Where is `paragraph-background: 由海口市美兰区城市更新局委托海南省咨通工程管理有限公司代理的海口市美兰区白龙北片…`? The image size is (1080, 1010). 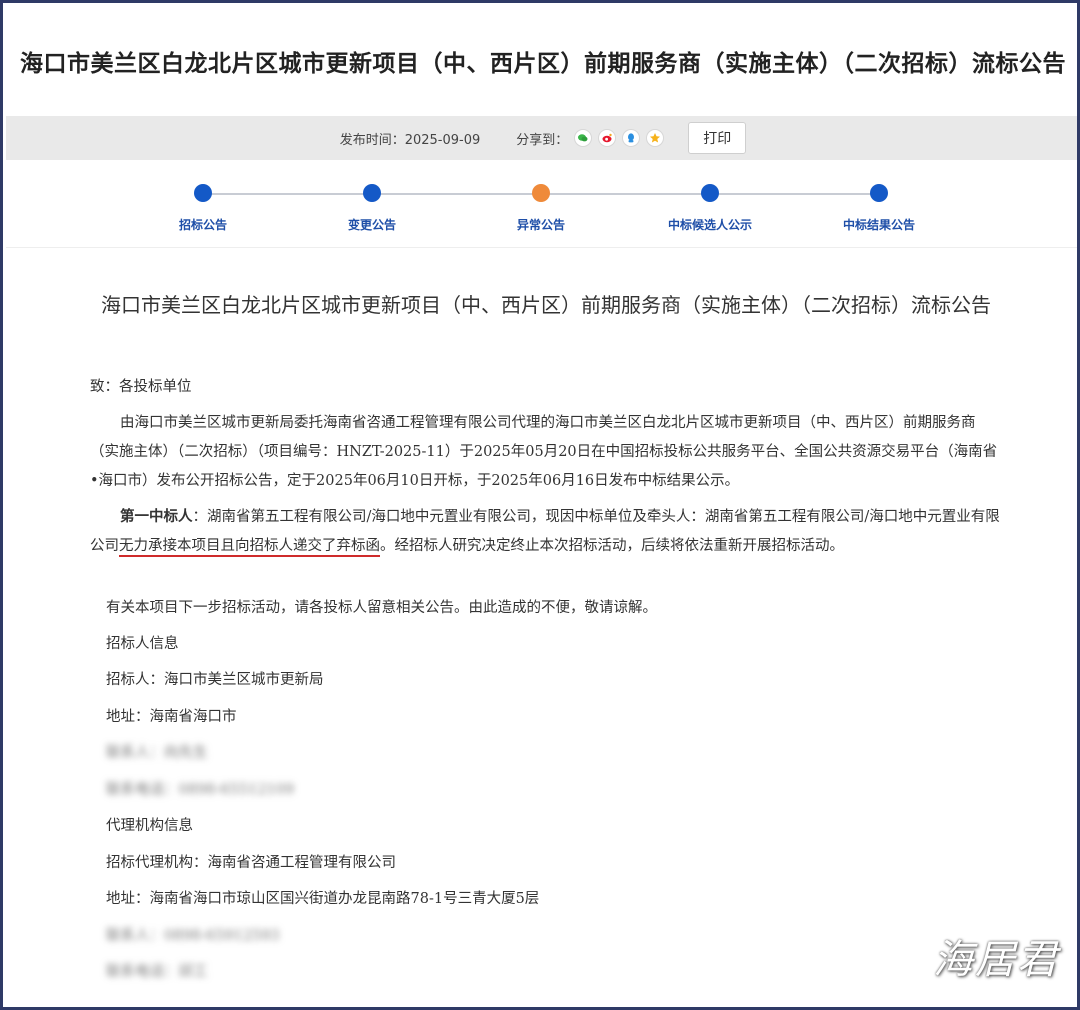 paragraph-background: 由海口市美兰区城市更新局委托海南省咨通工程管理有限公司代理的海口市美兰区白龙北片… is located at coordinates (544, 452).